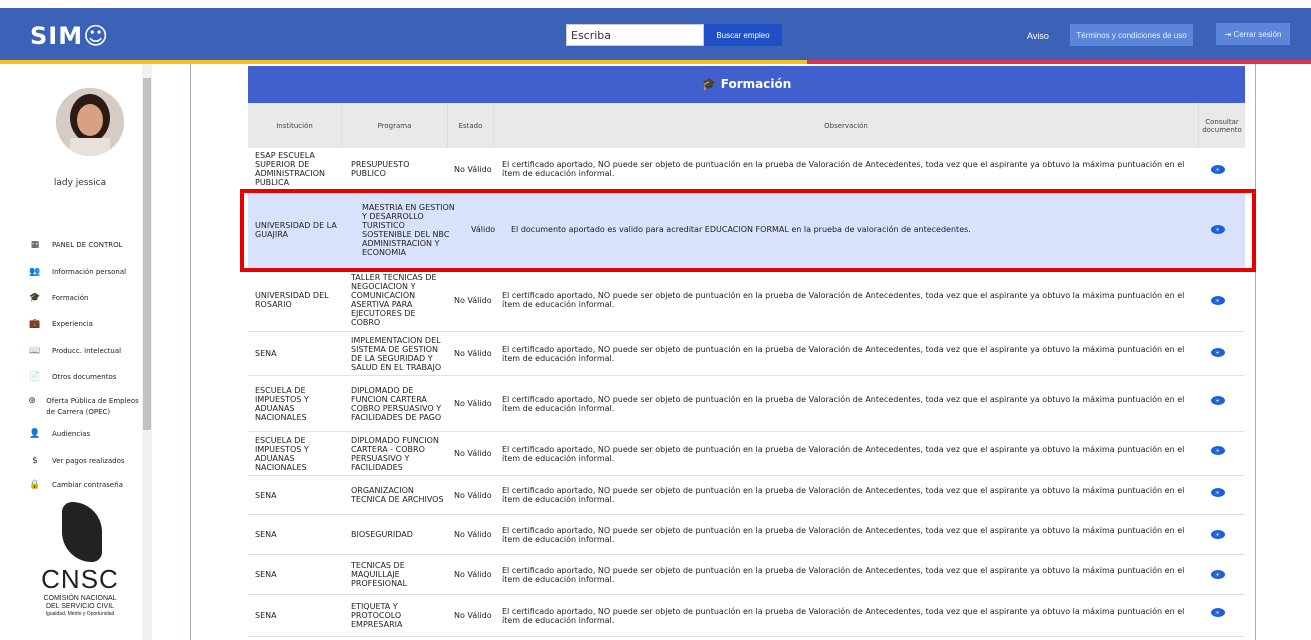  I want to click on cnsc-emblem-icon, so click(82, 532).